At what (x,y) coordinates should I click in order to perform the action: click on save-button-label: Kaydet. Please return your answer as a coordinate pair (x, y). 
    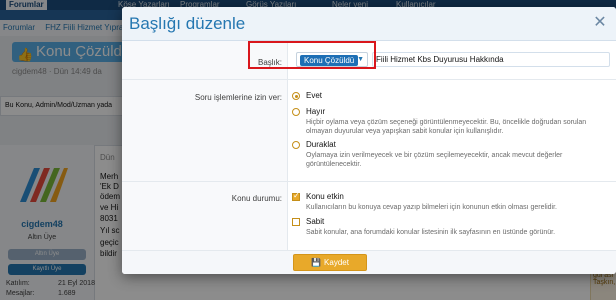
    Looking at the image, I should click on (336, 262).